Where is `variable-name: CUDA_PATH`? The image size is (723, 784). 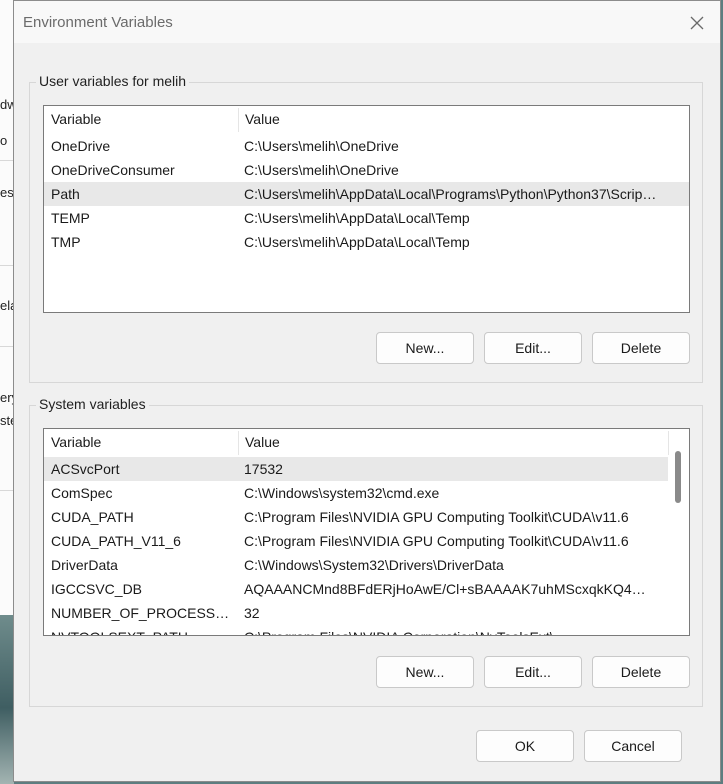 variable-name: CUDA_PATH is located at coordinates (92, 517).